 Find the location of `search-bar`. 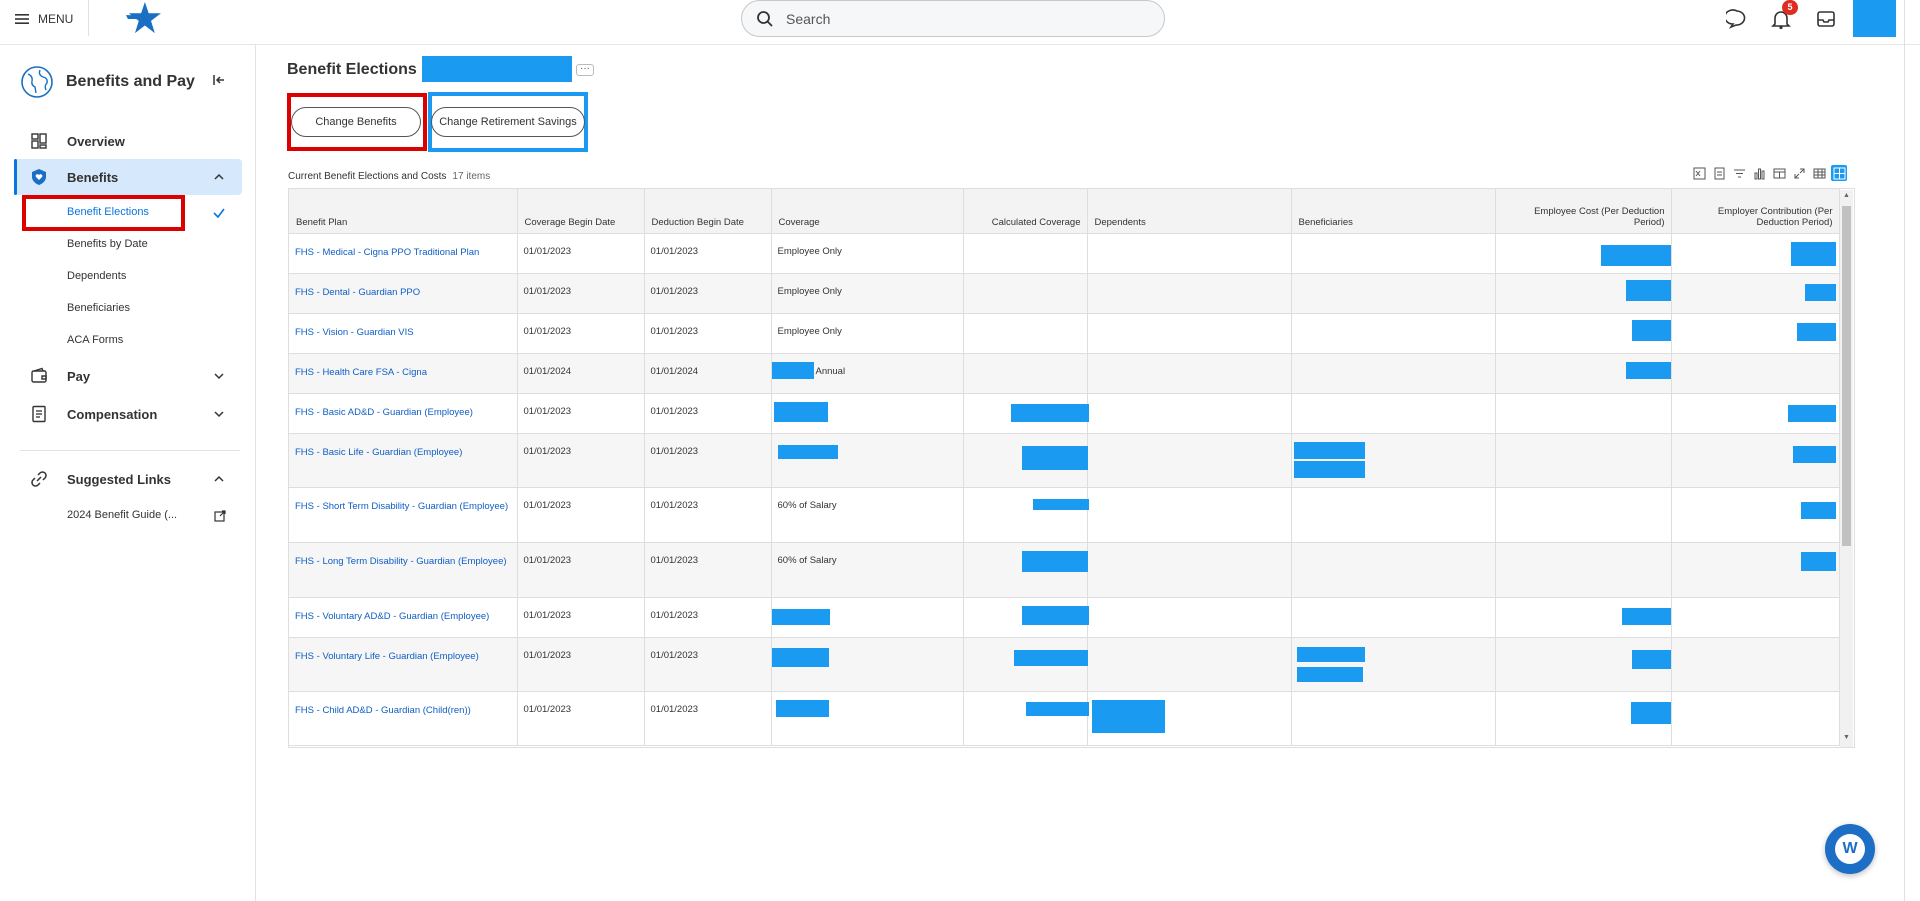

search-bar is located at coordinates (953, 18).